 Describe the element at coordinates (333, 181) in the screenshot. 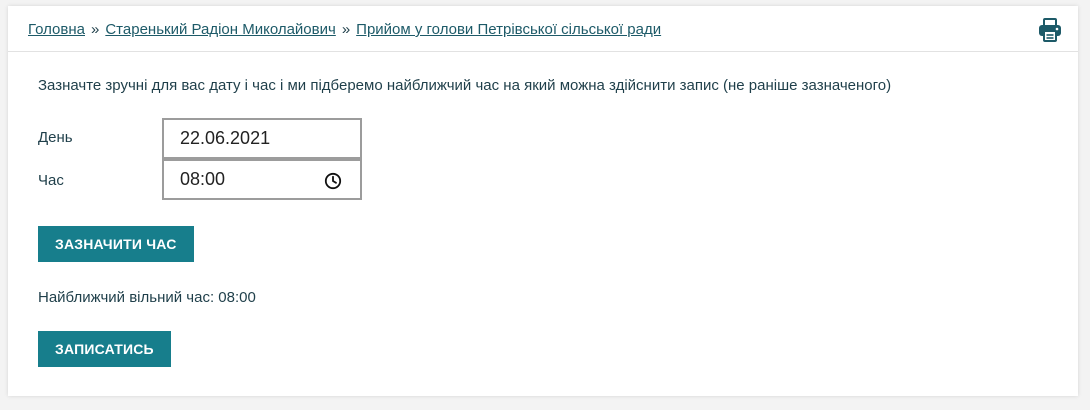

I see `clock-icon` at that location.